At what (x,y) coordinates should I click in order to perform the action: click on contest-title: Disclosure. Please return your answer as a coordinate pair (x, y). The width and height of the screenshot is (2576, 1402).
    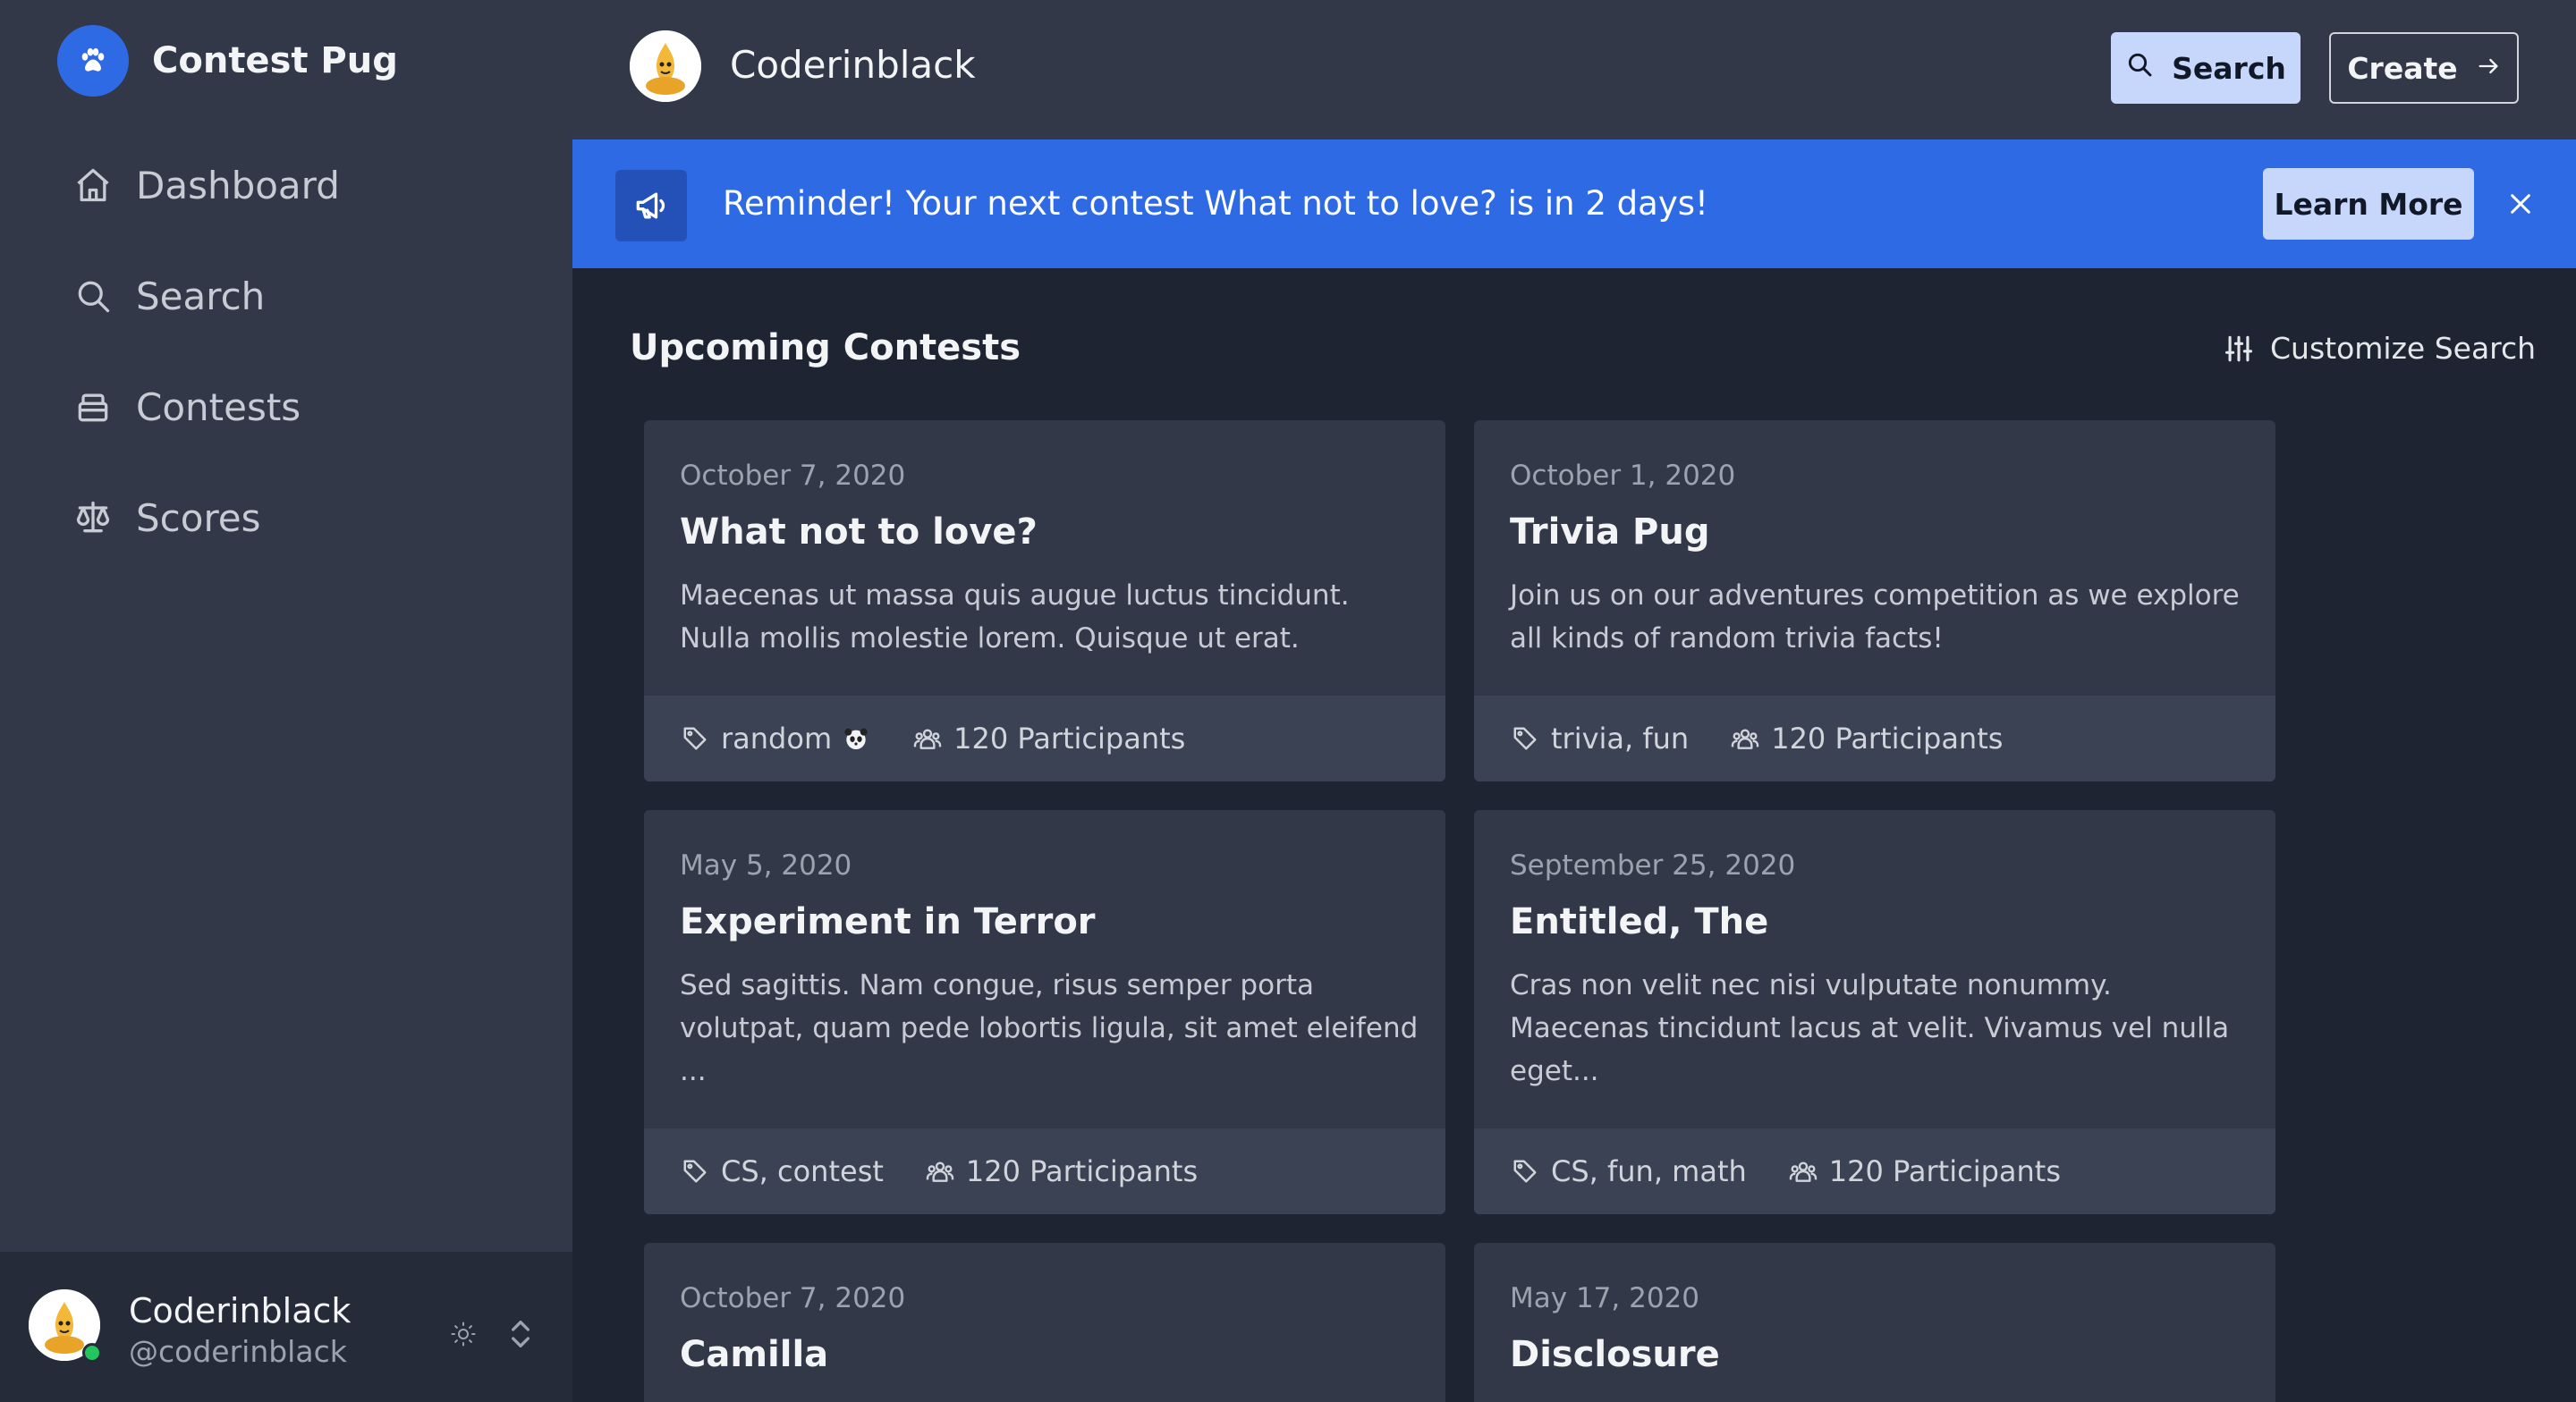
    Looking at the image, I should click on (1615, 1354).